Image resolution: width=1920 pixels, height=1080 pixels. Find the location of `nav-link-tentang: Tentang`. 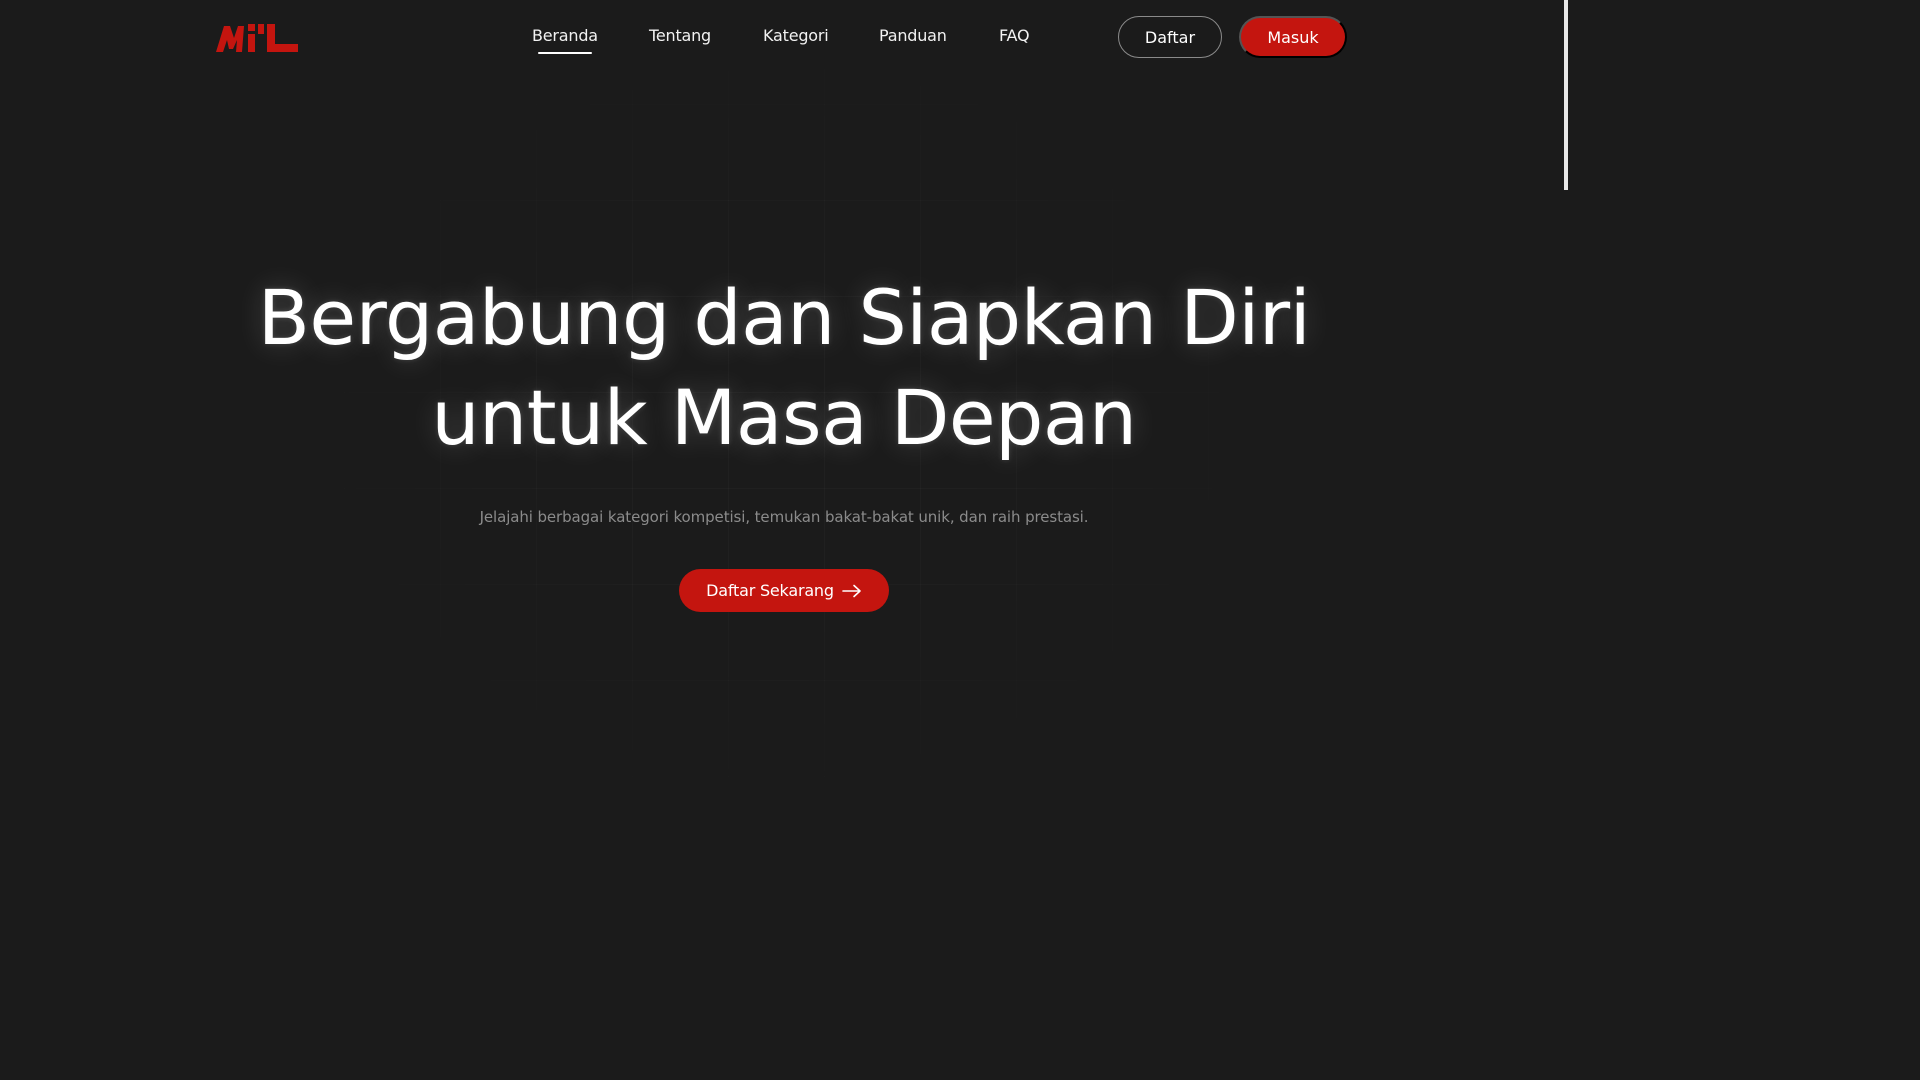

nav-link-tentang: Tentang is located at coordinates (680, 35).